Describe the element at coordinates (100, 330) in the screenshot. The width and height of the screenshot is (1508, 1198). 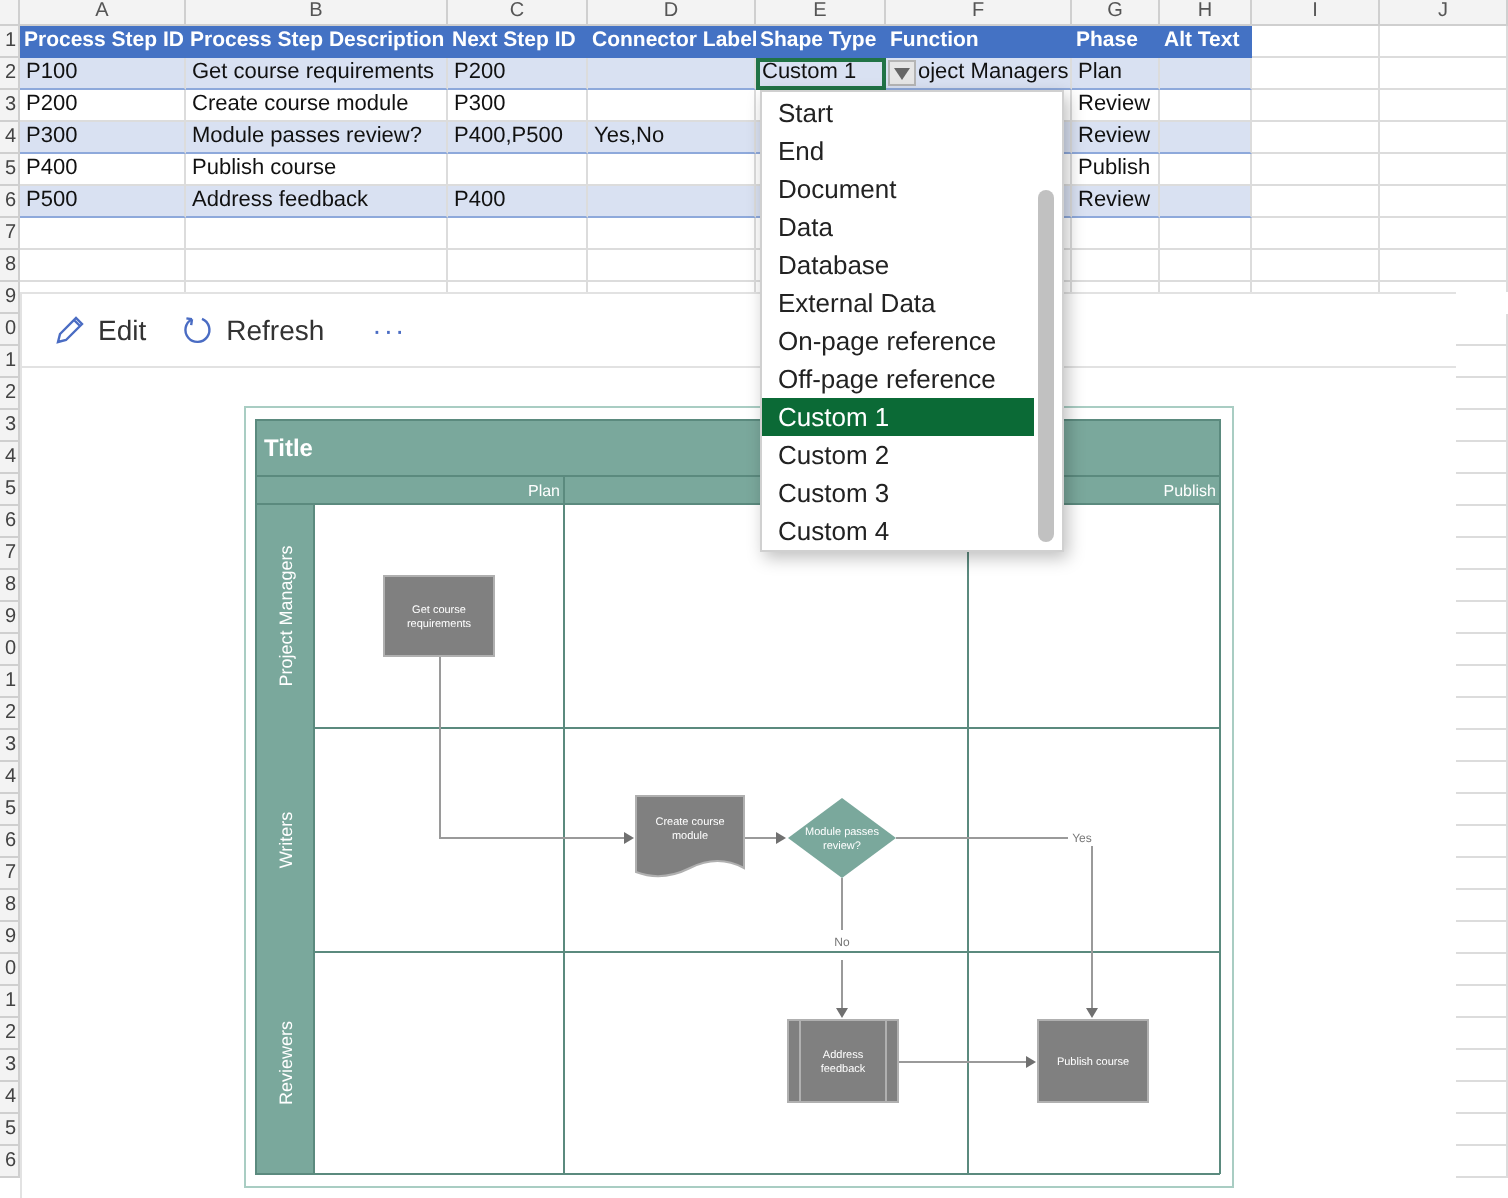
I see `edit-button: Edit` at that location.